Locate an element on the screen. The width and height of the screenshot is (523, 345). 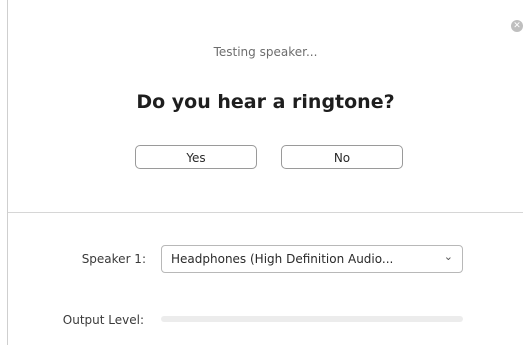
close-icon: ✕ is located at coordinates (517, 26).